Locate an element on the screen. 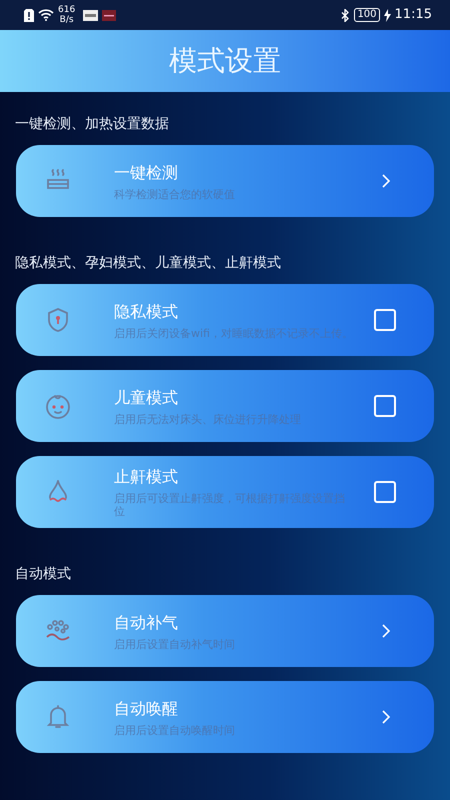 The width and height of the screenshot is (450, 800). section-label: 自动模式 is located at coordinates (43, 574).